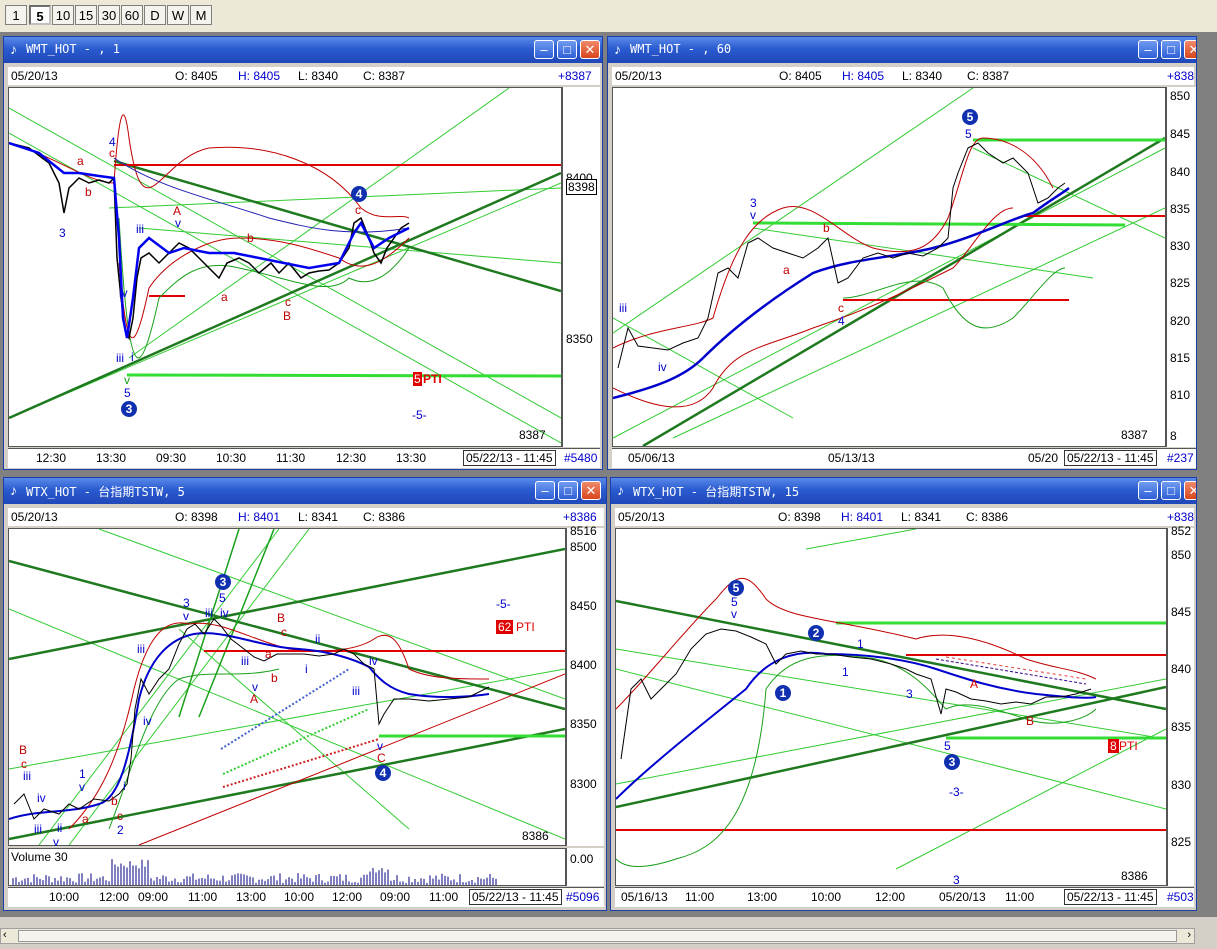  Describe the element at coordinates (583, 784) in the screenshot. I see `y-tick: 8300` at that location.